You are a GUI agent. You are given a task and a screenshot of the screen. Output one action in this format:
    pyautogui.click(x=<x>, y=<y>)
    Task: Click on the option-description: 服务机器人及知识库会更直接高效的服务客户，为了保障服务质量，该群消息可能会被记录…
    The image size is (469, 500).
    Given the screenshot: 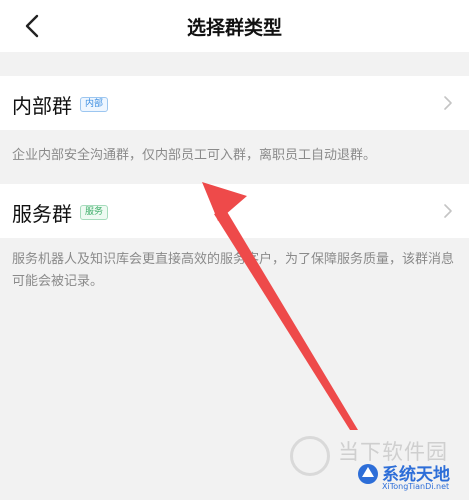 What is the action you would take?
    pyautogui.click(x=233, y=270)
    